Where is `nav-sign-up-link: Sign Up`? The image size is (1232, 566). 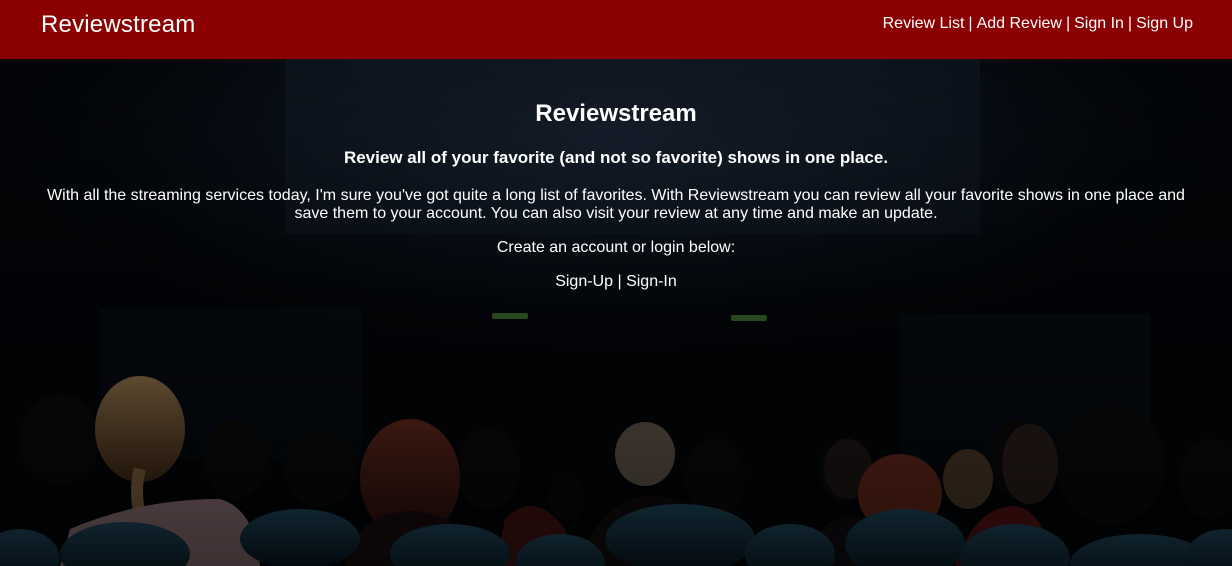 nav-sign-up-link: Sign Up is located at coordinates (1164, 23).